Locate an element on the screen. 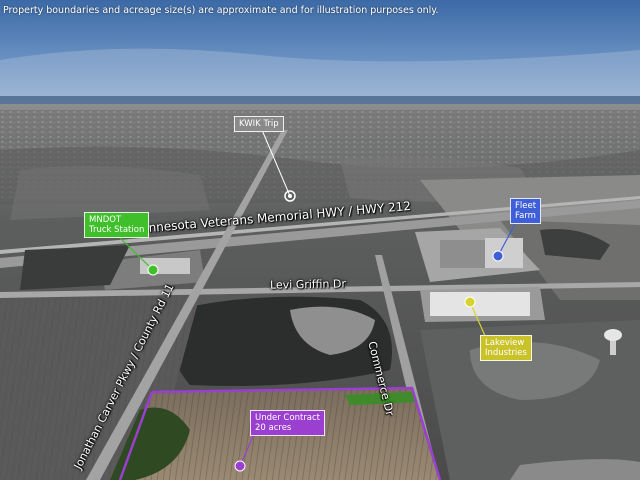 The width and height of the screenshot is (640, 480). kwik-trip-label: KWIK Trip is located at coordinates (259, 124).